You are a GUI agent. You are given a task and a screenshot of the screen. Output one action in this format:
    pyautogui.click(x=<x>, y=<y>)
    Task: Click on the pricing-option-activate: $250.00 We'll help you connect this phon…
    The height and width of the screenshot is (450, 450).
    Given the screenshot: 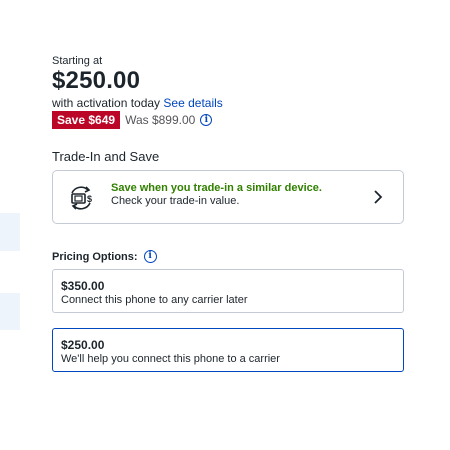 What is the action you would take?
    pyautogui.click(x=228, y=350)
    